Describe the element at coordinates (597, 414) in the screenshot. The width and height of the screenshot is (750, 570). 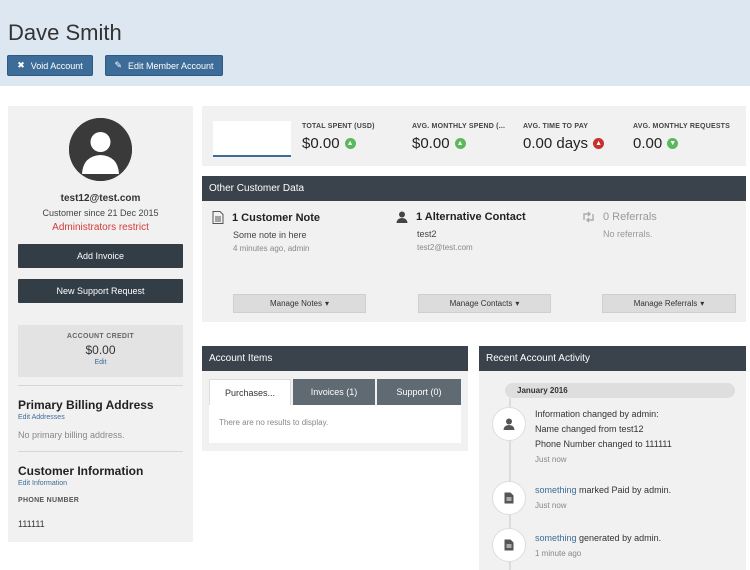
I see `activity-text: Information changed by admin:` at that location.